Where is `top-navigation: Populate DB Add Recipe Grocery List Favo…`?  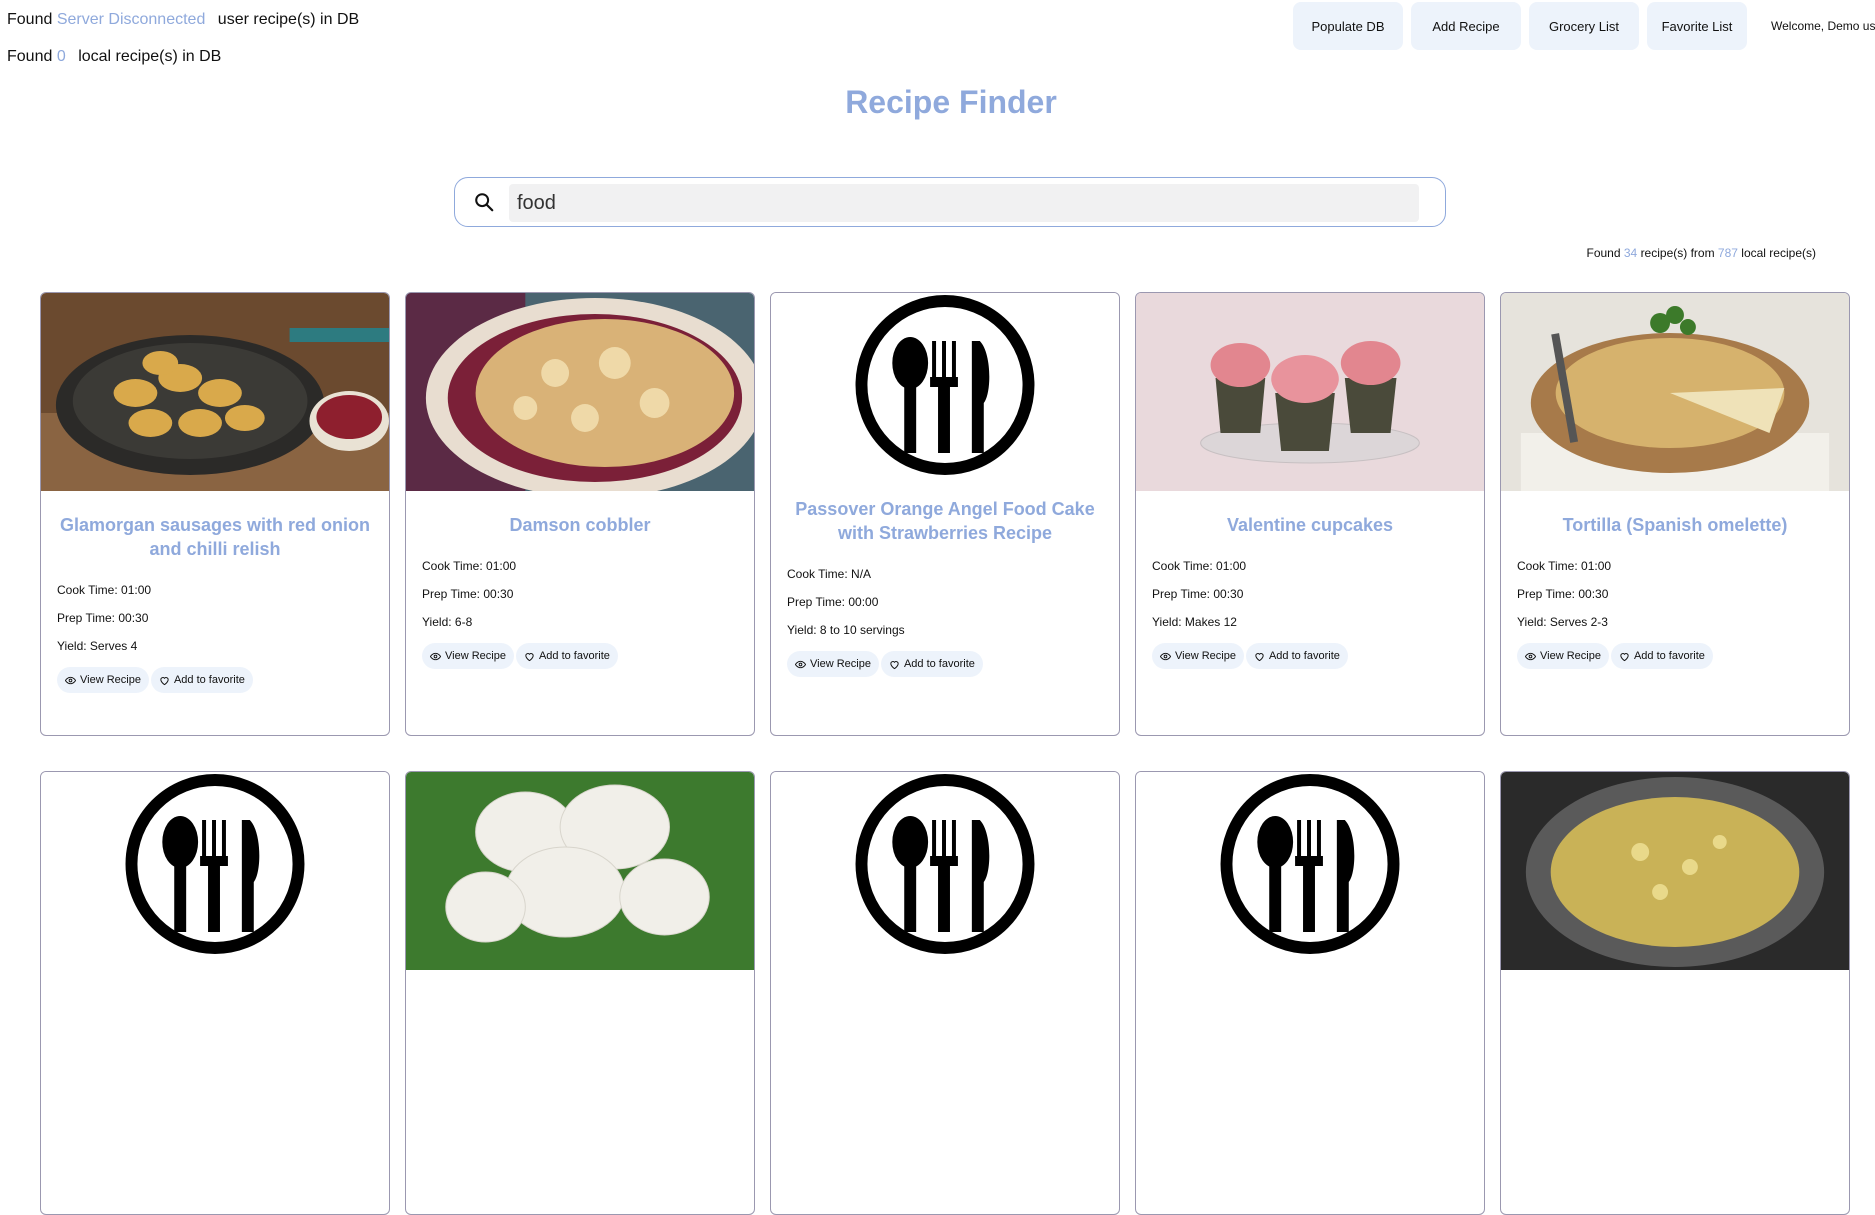 top-navigation: Populate DB Add Recipe Grocery List Favo… is located at coordinates (1584, 26).